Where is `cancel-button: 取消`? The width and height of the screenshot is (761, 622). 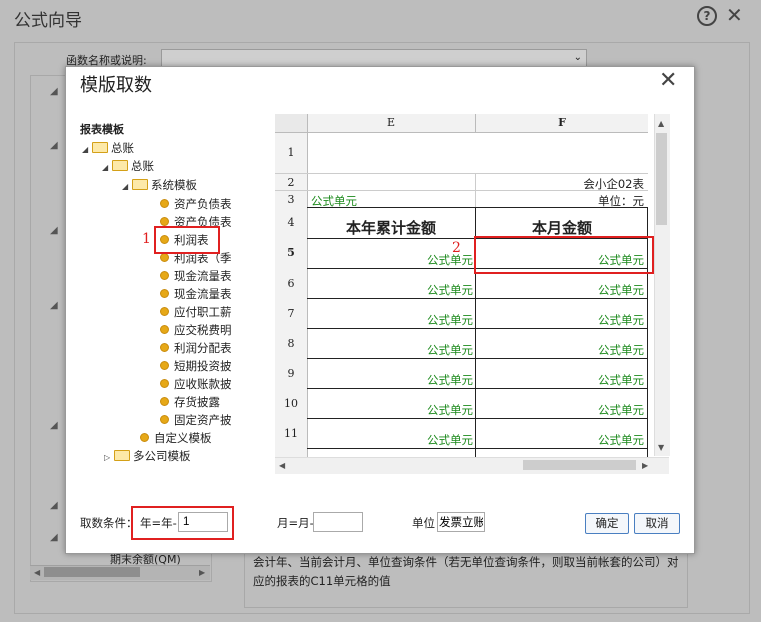
cancel-button: 取消 is located at coordinates (657, 523).